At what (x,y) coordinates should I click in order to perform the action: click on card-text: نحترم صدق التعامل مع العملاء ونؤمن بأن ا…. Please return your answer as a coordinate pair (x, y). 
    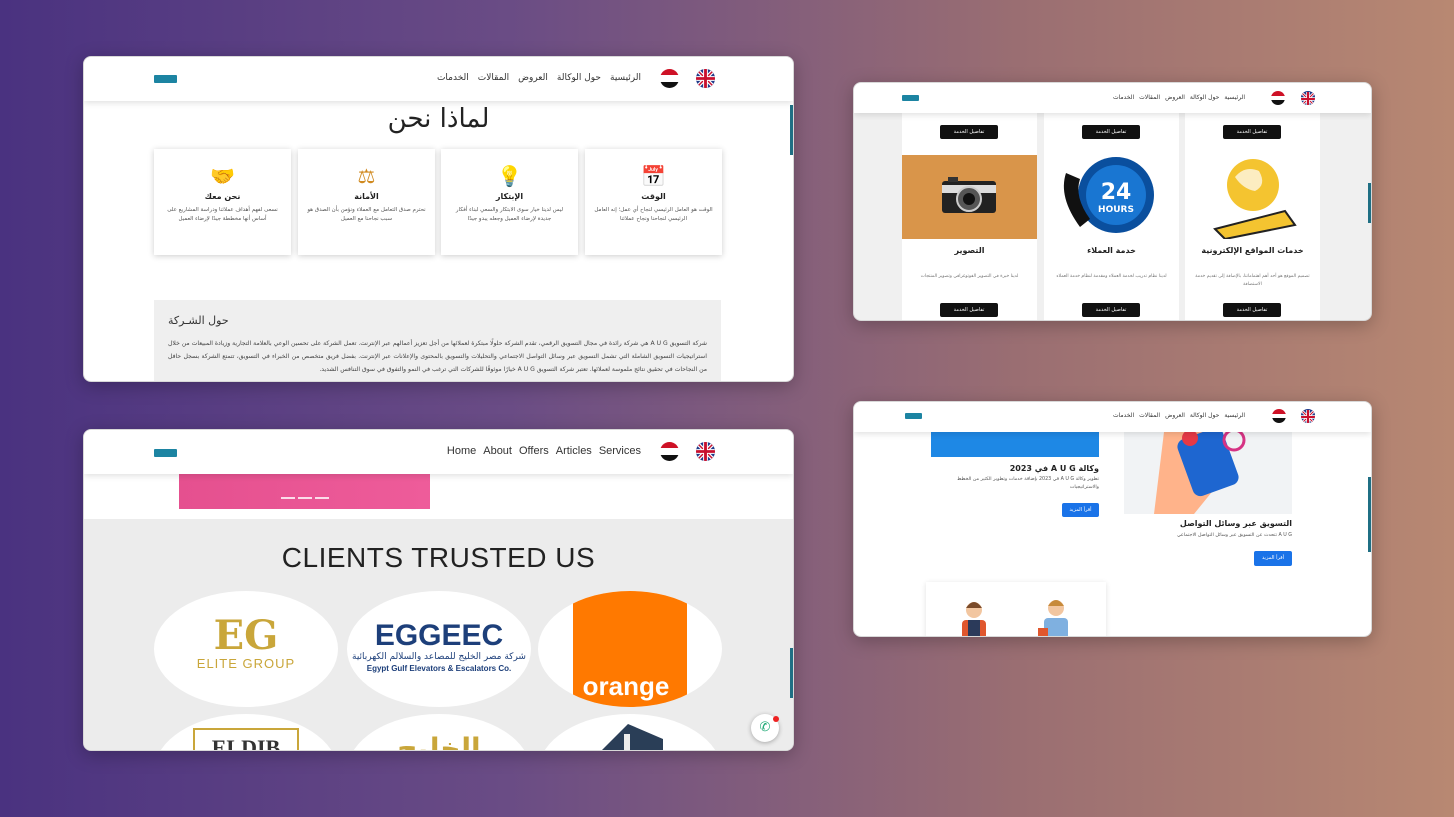
    Looking at the image, I should click on (366, 214).